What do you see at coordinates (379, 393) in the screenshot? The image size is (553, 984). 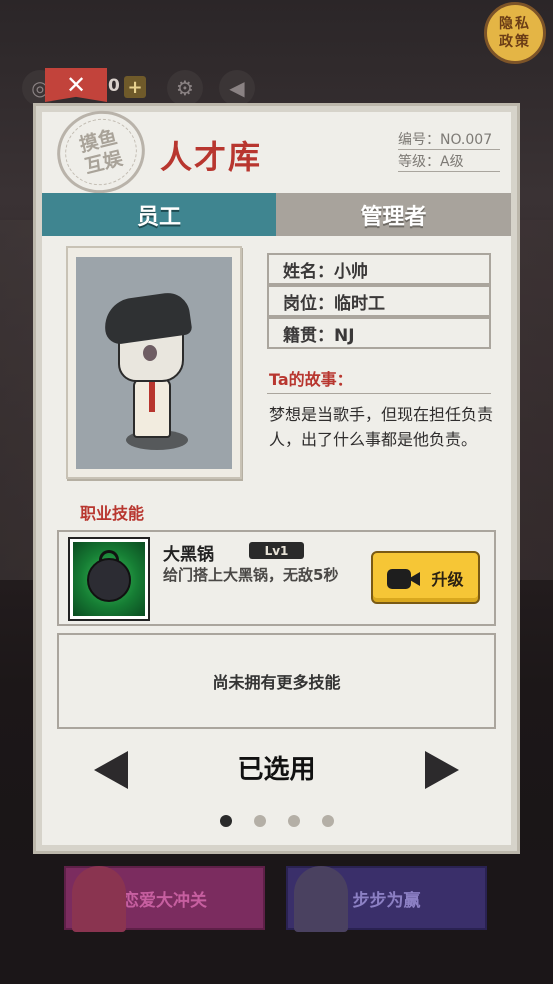 I see `story-divider` at bounding box center [379, 393].